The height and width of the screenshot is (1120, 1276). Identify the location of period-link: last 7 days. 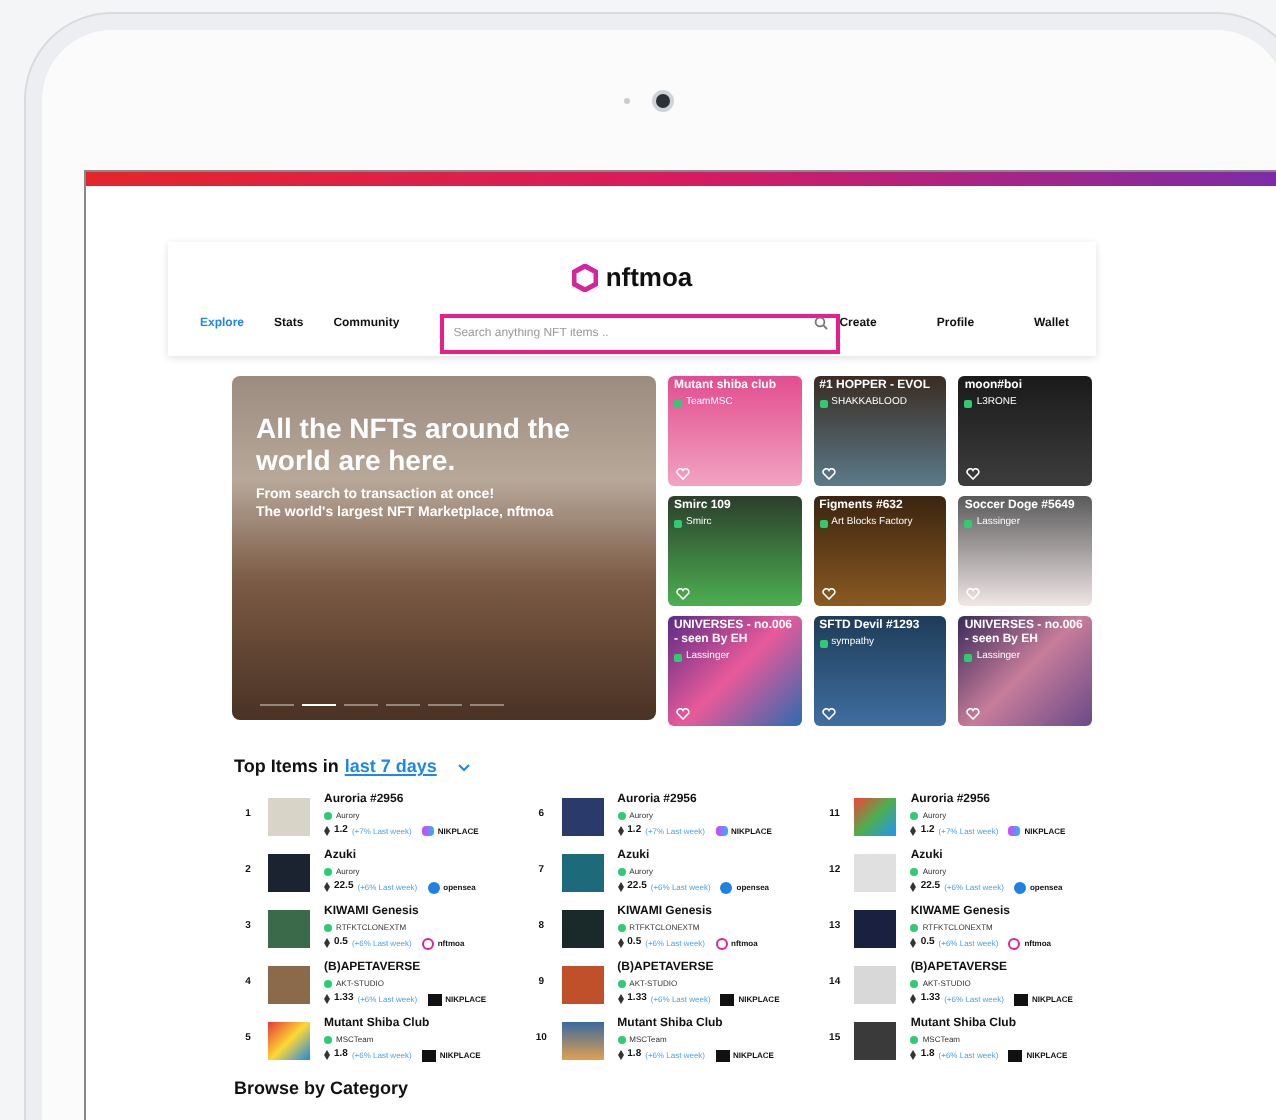
(390, 767).